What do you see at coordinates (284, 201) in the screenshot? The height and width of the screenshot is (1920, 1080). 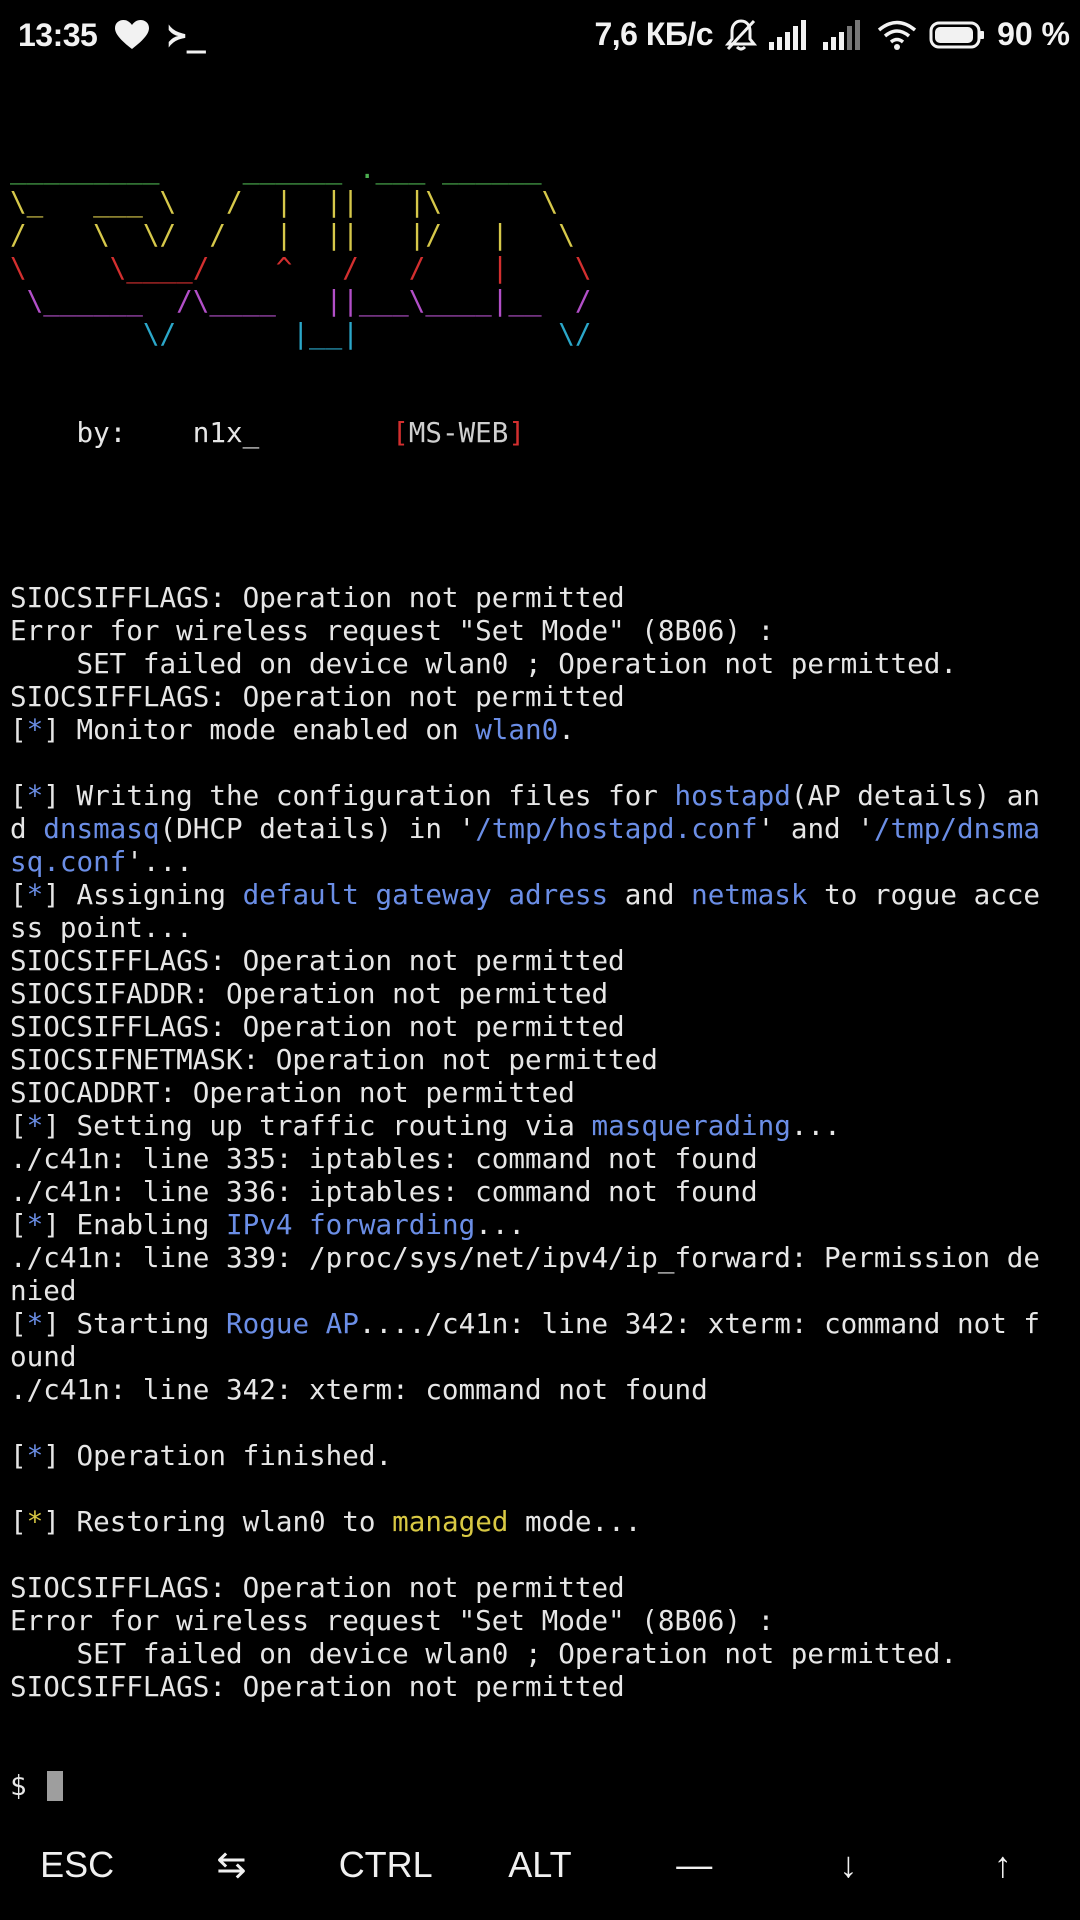 I see `text-segment: \_ ___ \ / | || |\ \` at bounding box center [284, 201].